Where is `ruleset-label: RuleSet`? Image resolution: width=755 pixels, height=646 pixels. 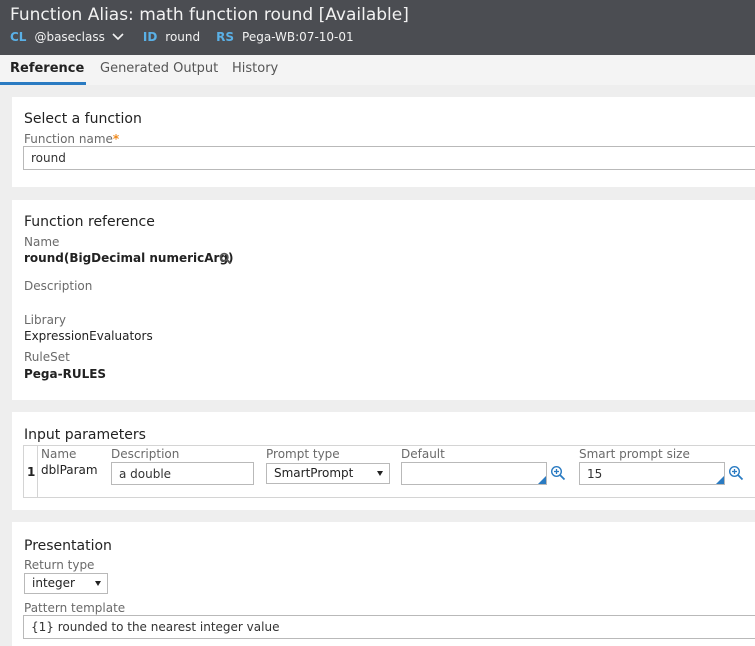
ruleset-label: RuleSet is located at coordinates (47, 357).